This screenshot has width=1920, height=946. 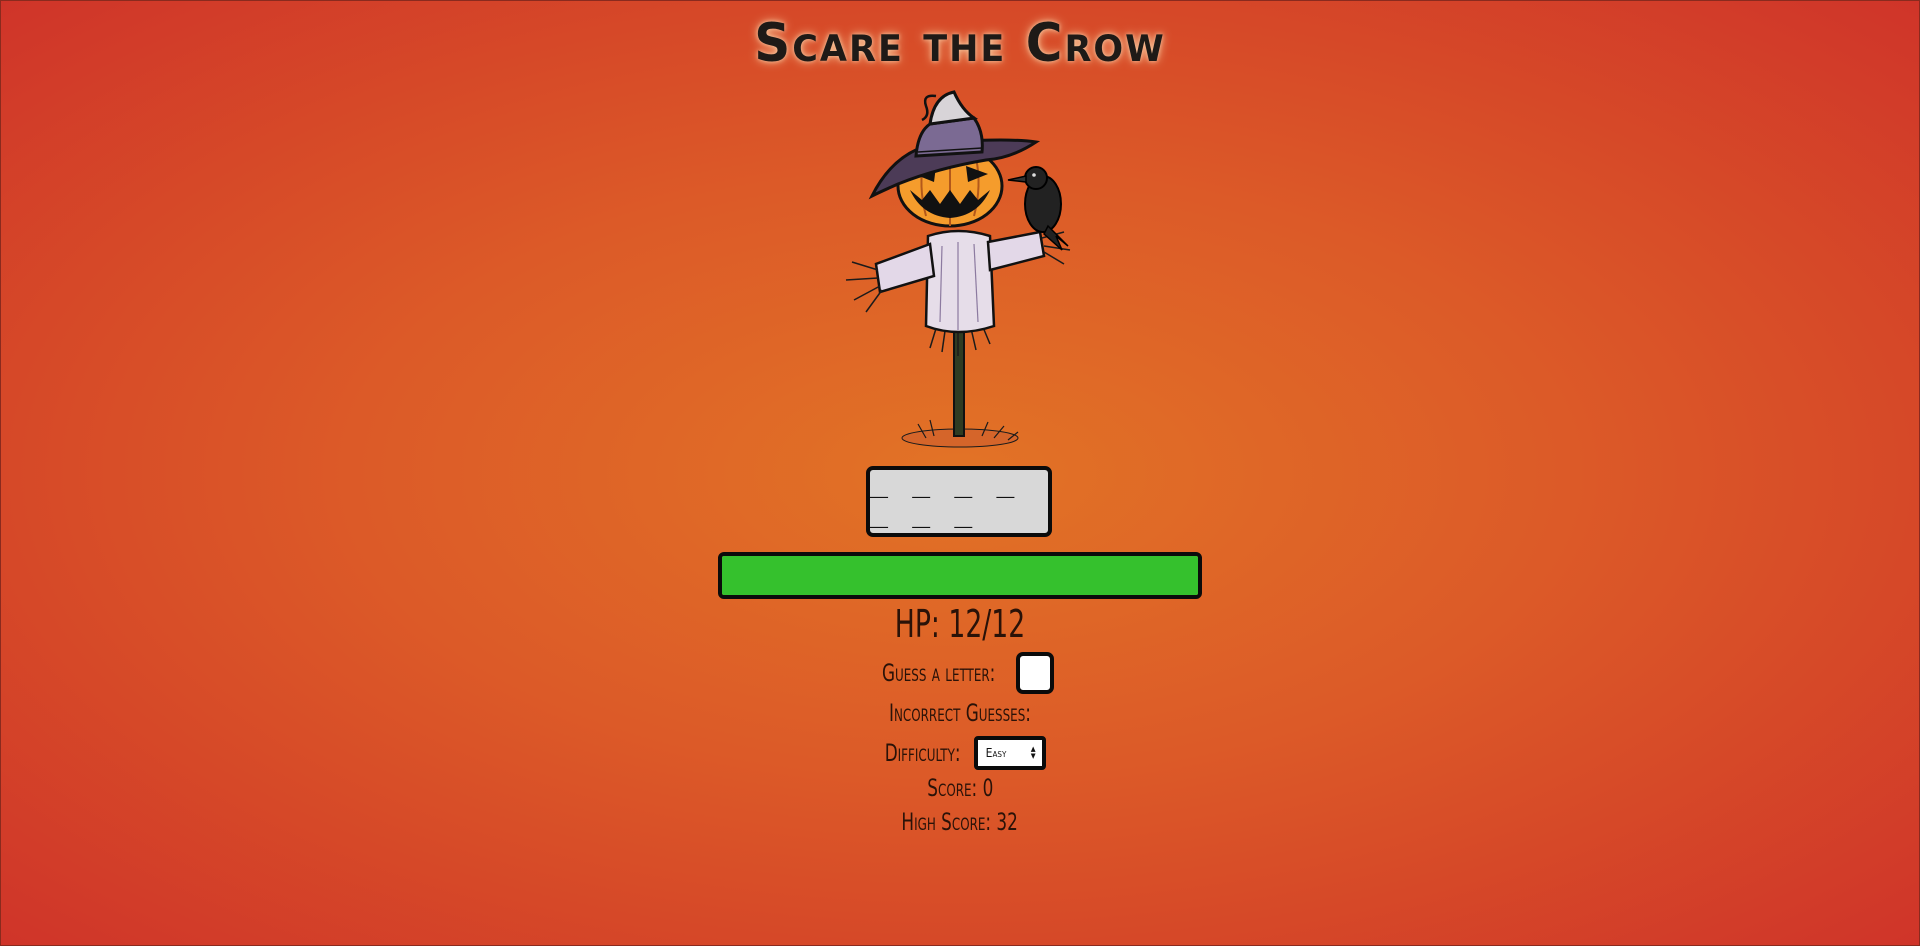 I want to click on high-score-row: High Score: 32, so click(x=960, y=822).